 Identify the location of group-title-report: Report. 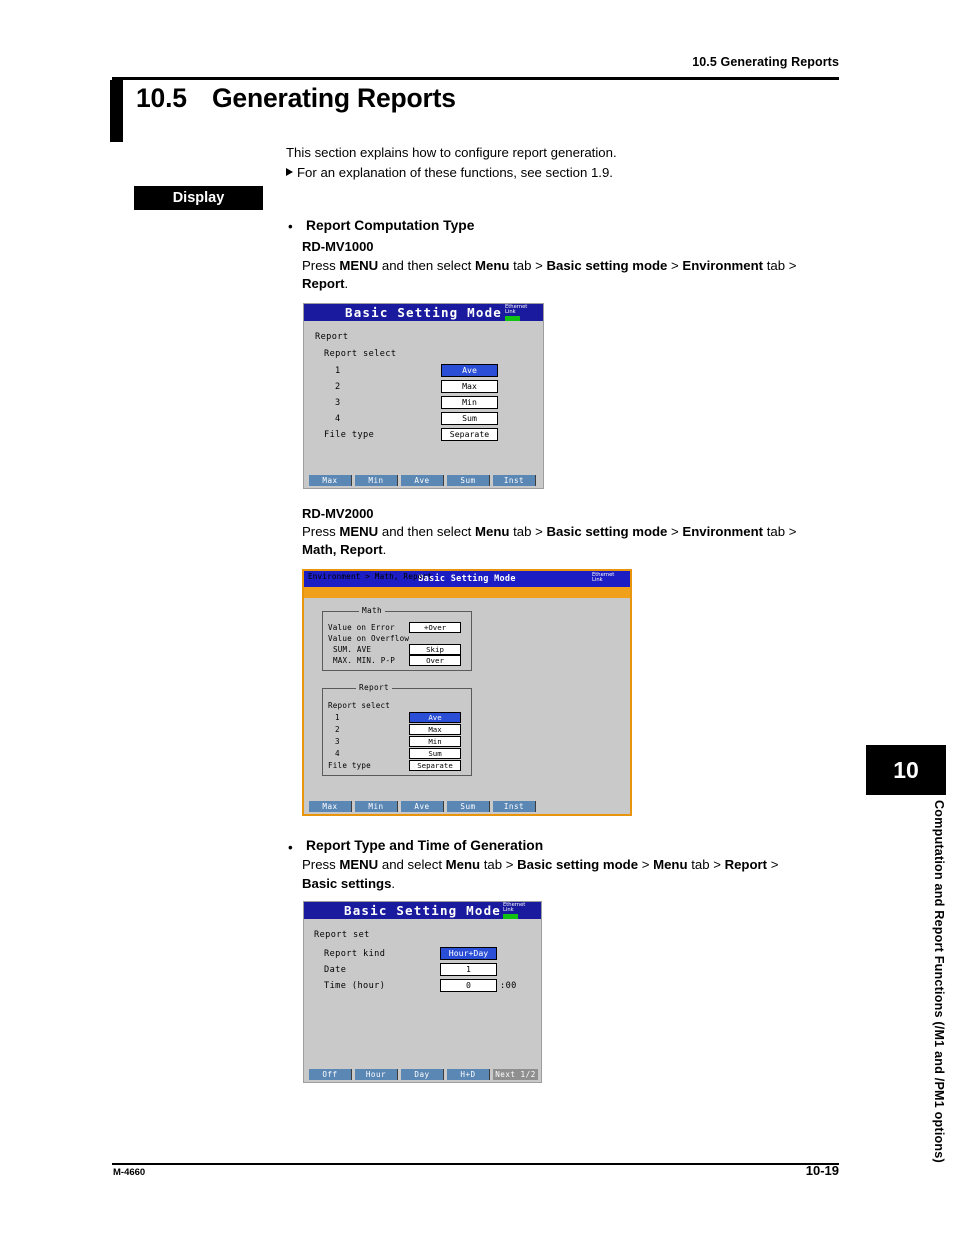
(374, 687).